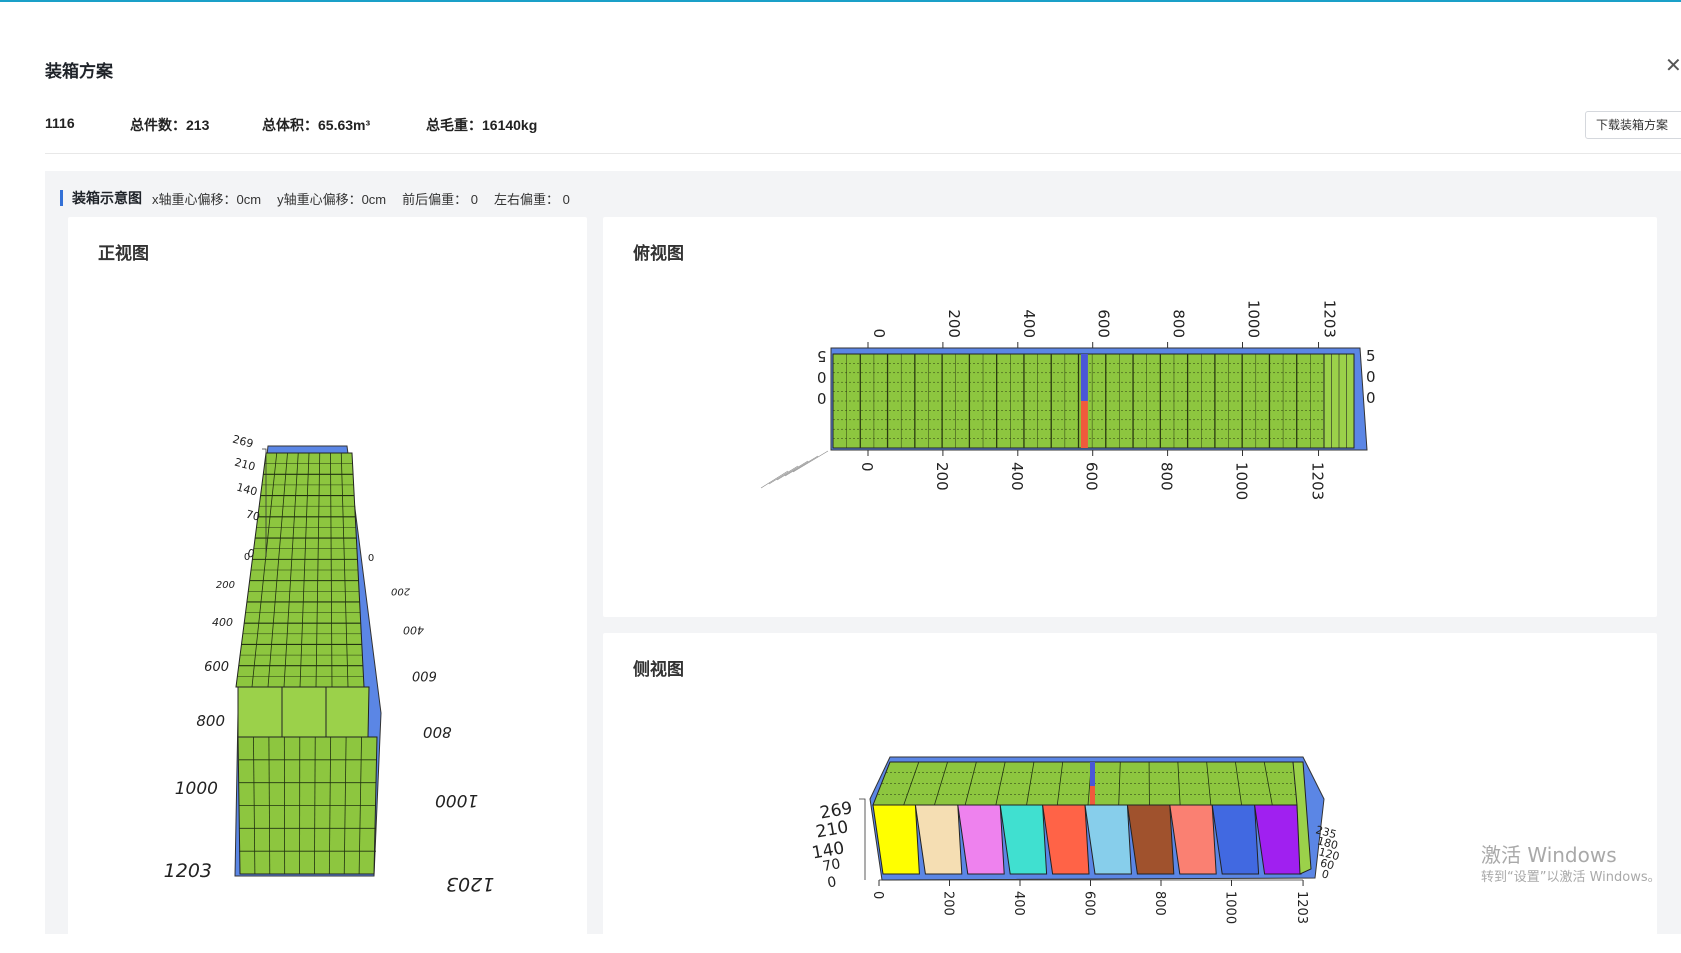  I want to click on bottom-length-tick-label: 800, so click(1167, 476).